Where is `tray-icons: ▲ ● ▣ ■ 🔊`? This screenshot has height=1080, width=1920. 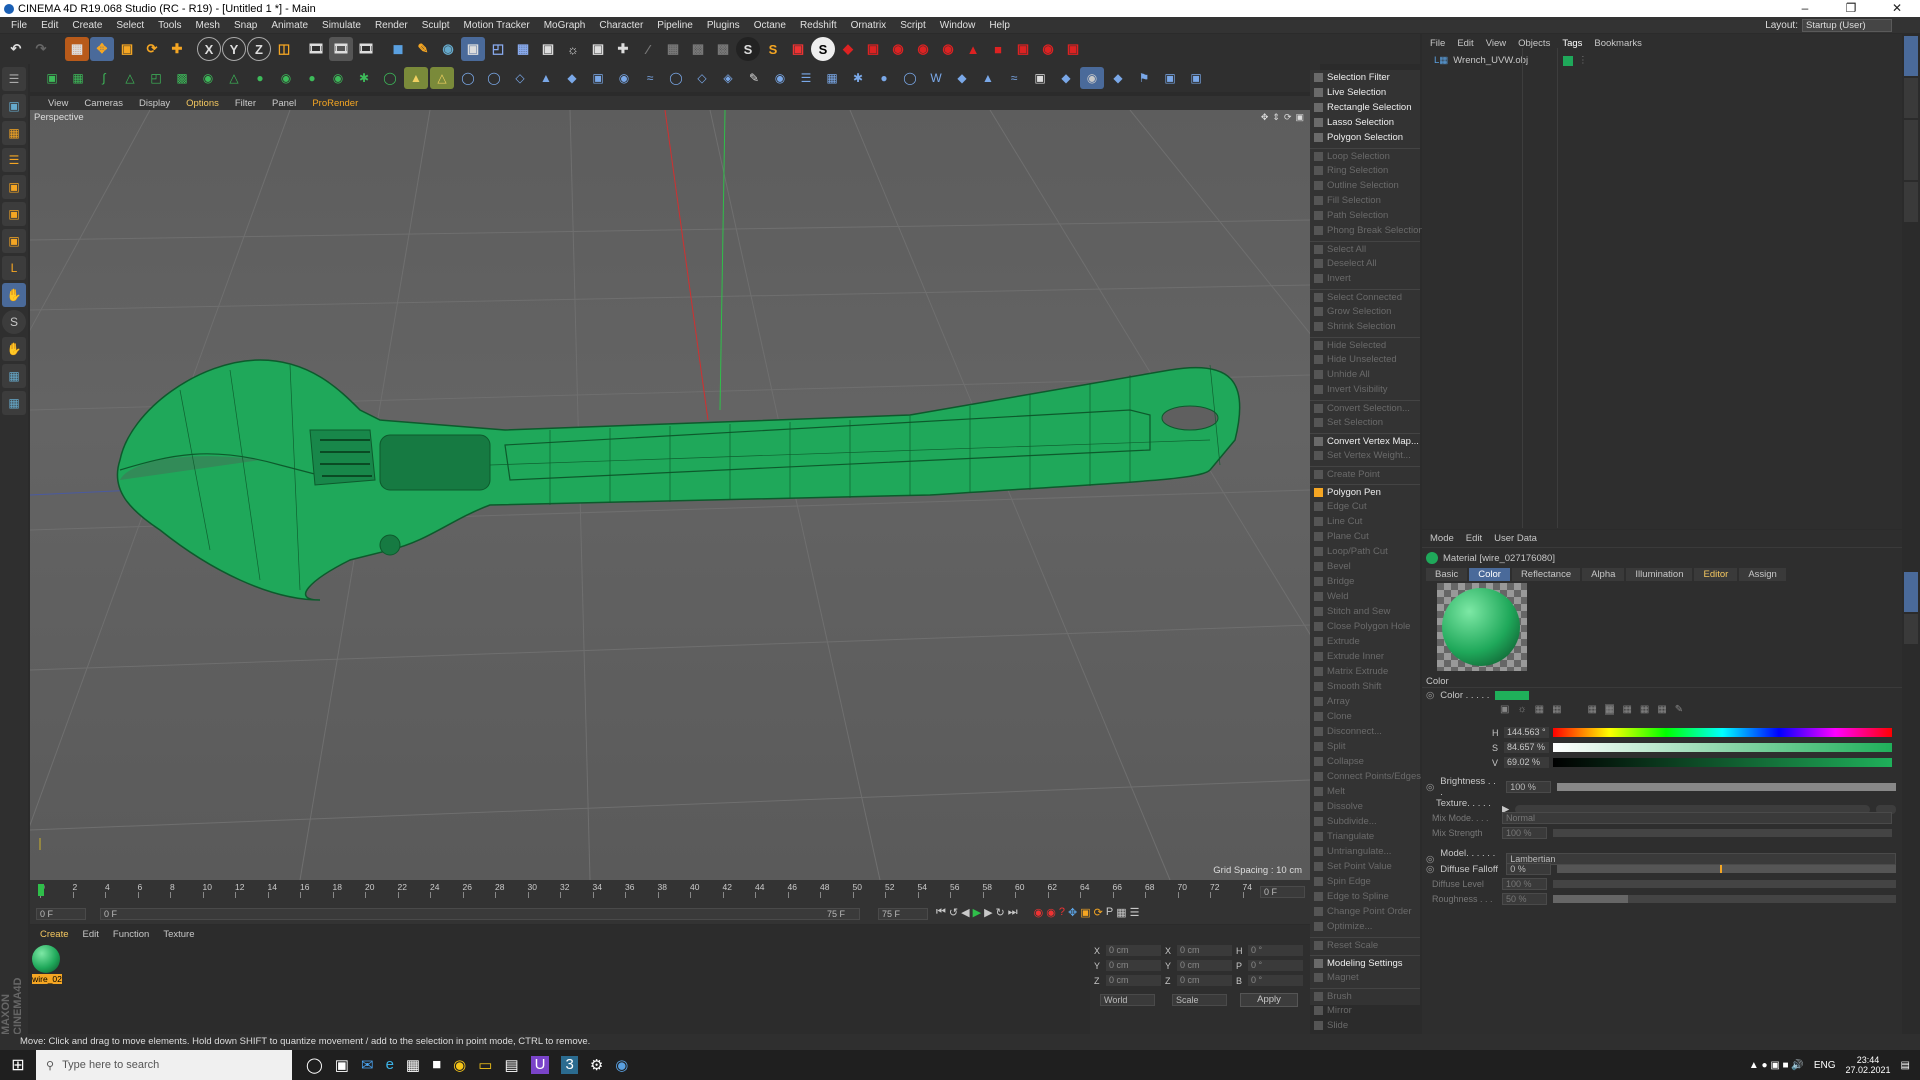
tray-icons: ▲ ● ▣ ■ 🔊 is located at coordinates (1776, 1065).